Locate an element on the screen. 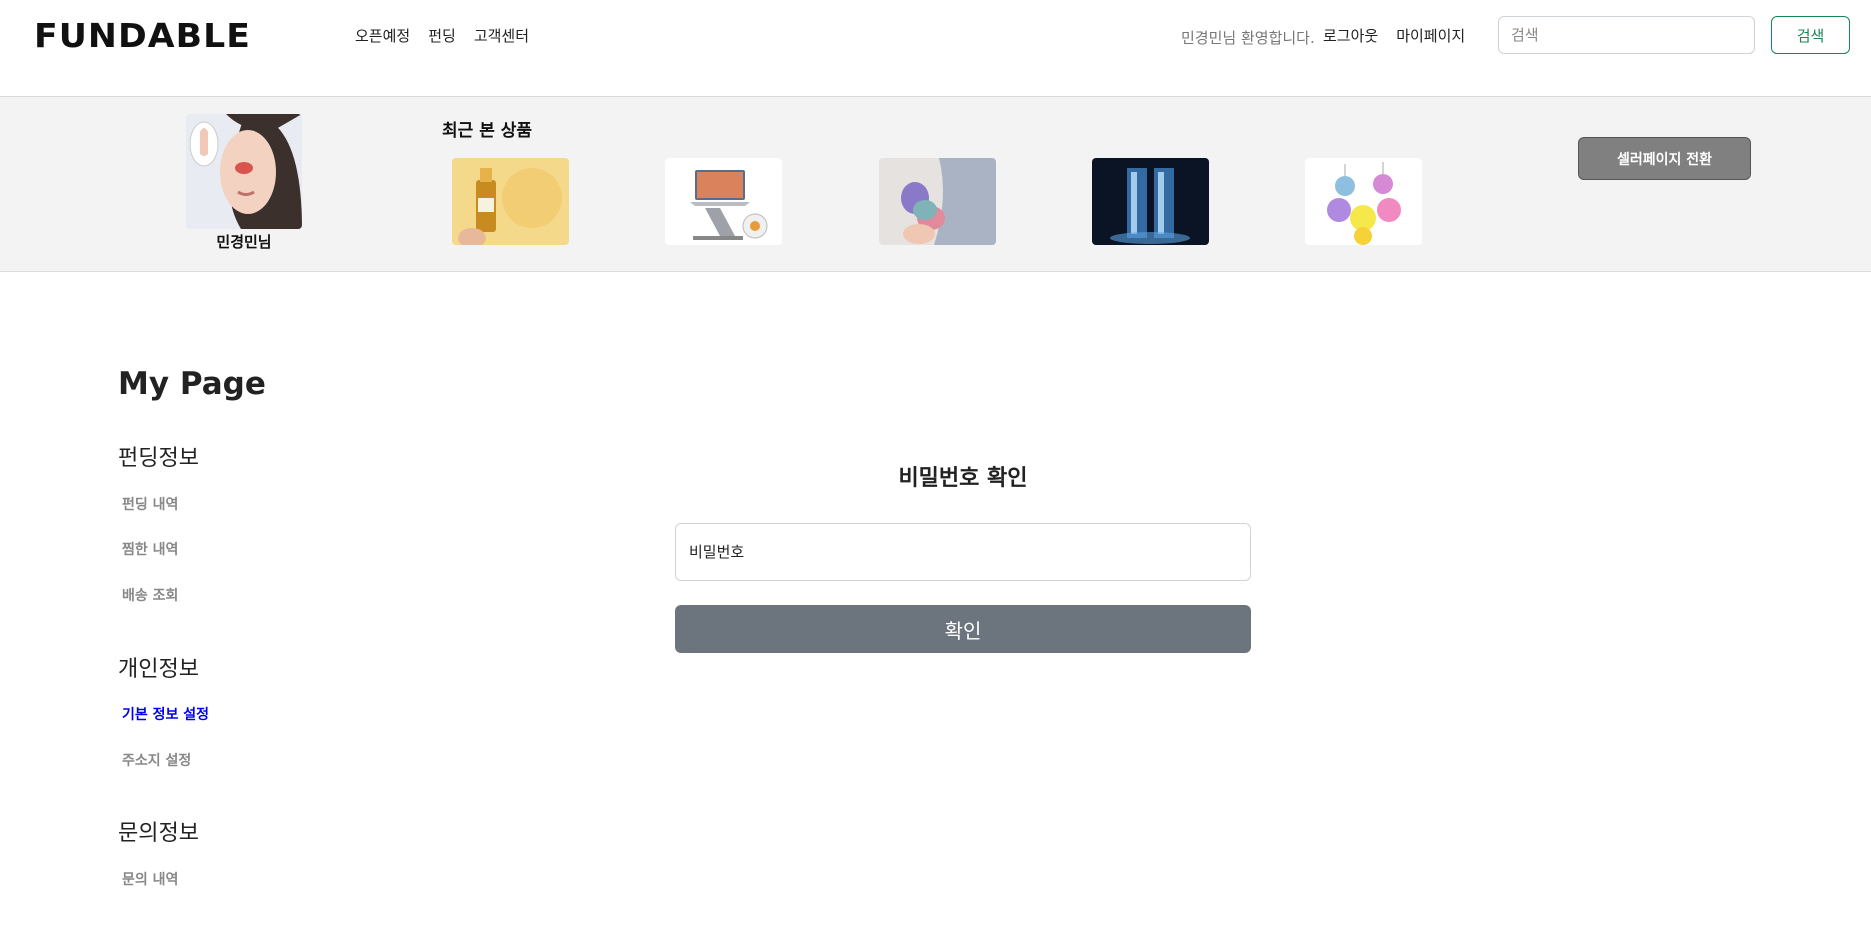 This screenshot has width=1871, height=941. profile-photo-illustration is located at coordinates (244, 171).